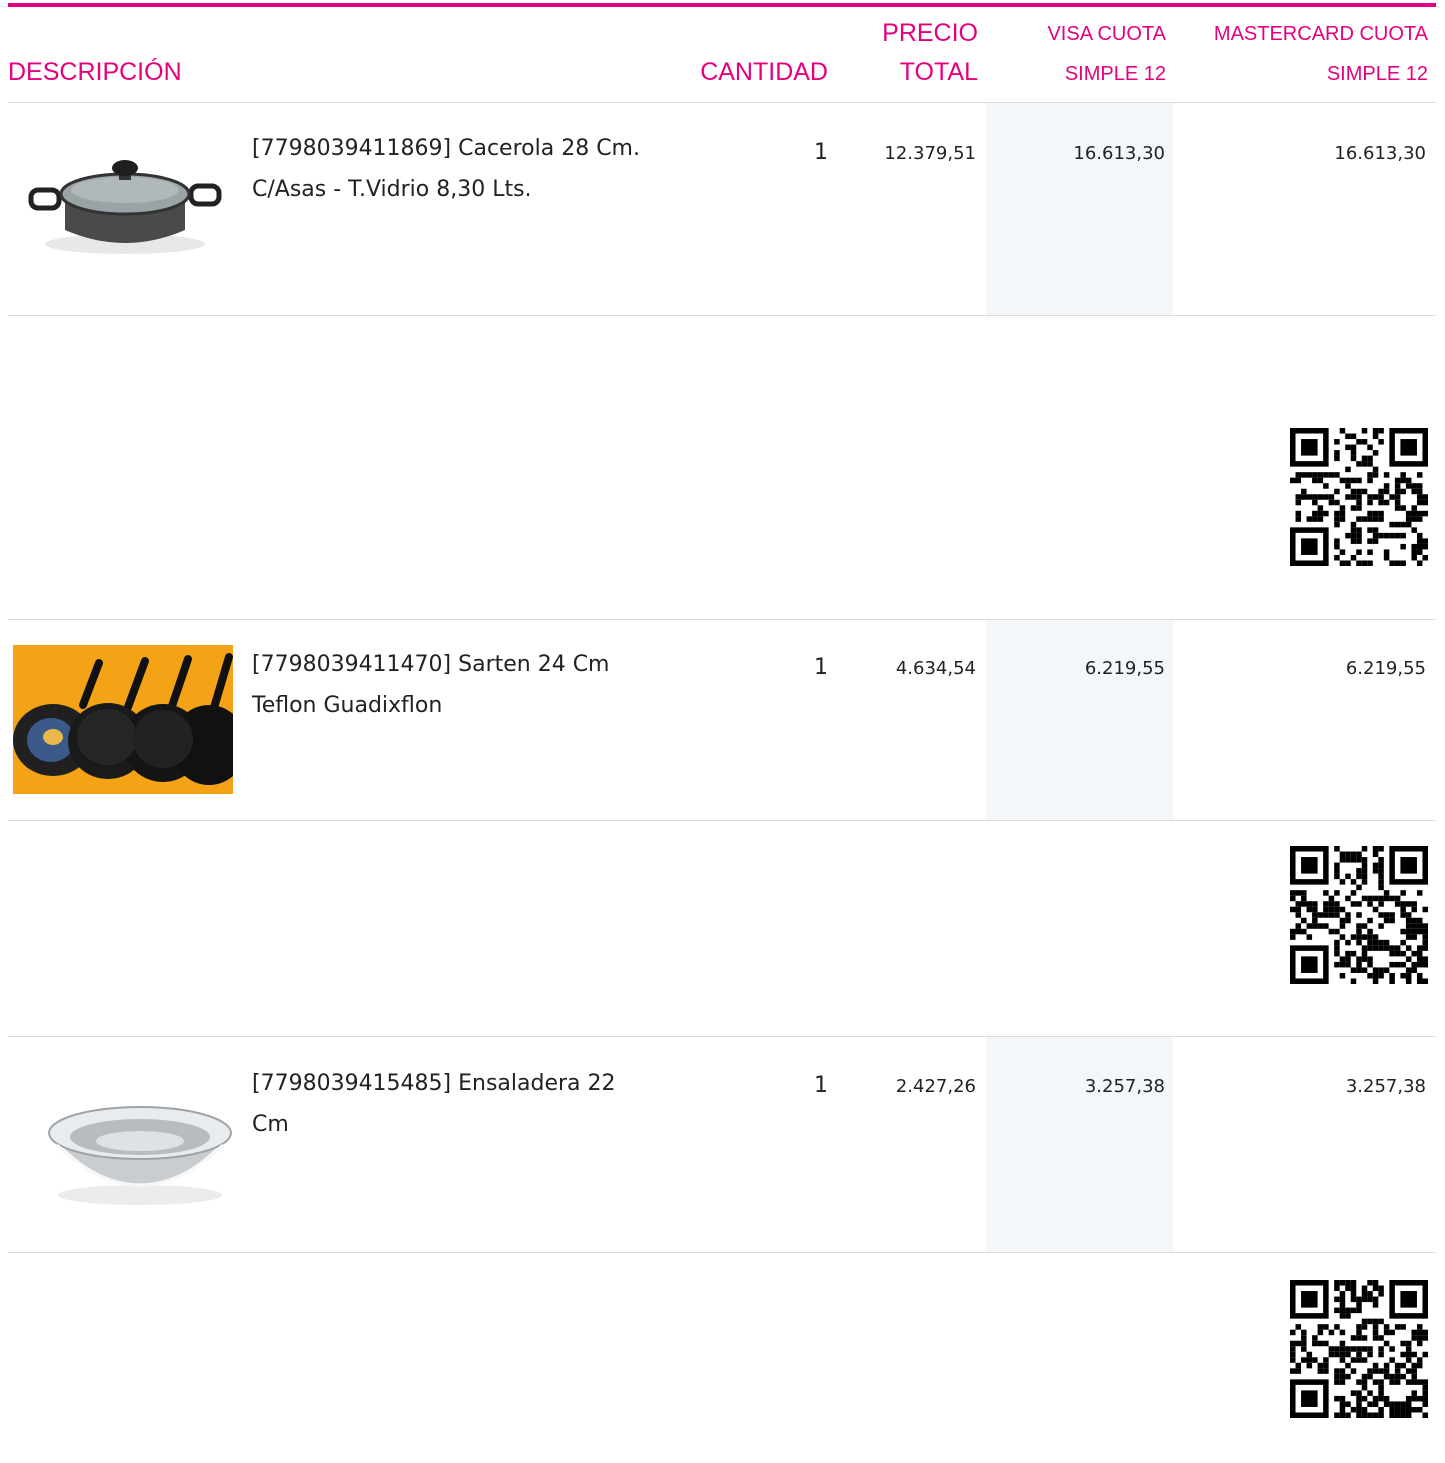  I want to click on header-visa-line2: SIMPLE 12, so click(1115, 74).